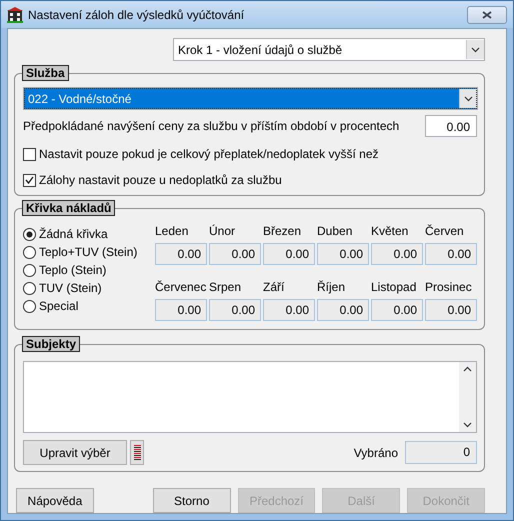 Image resolution: width=514 pixels, height=521 pixels. What do you see at coordinates (172, 231) in the screenshot?
I see `month-label: Leden` at bounding box center [172, 231].